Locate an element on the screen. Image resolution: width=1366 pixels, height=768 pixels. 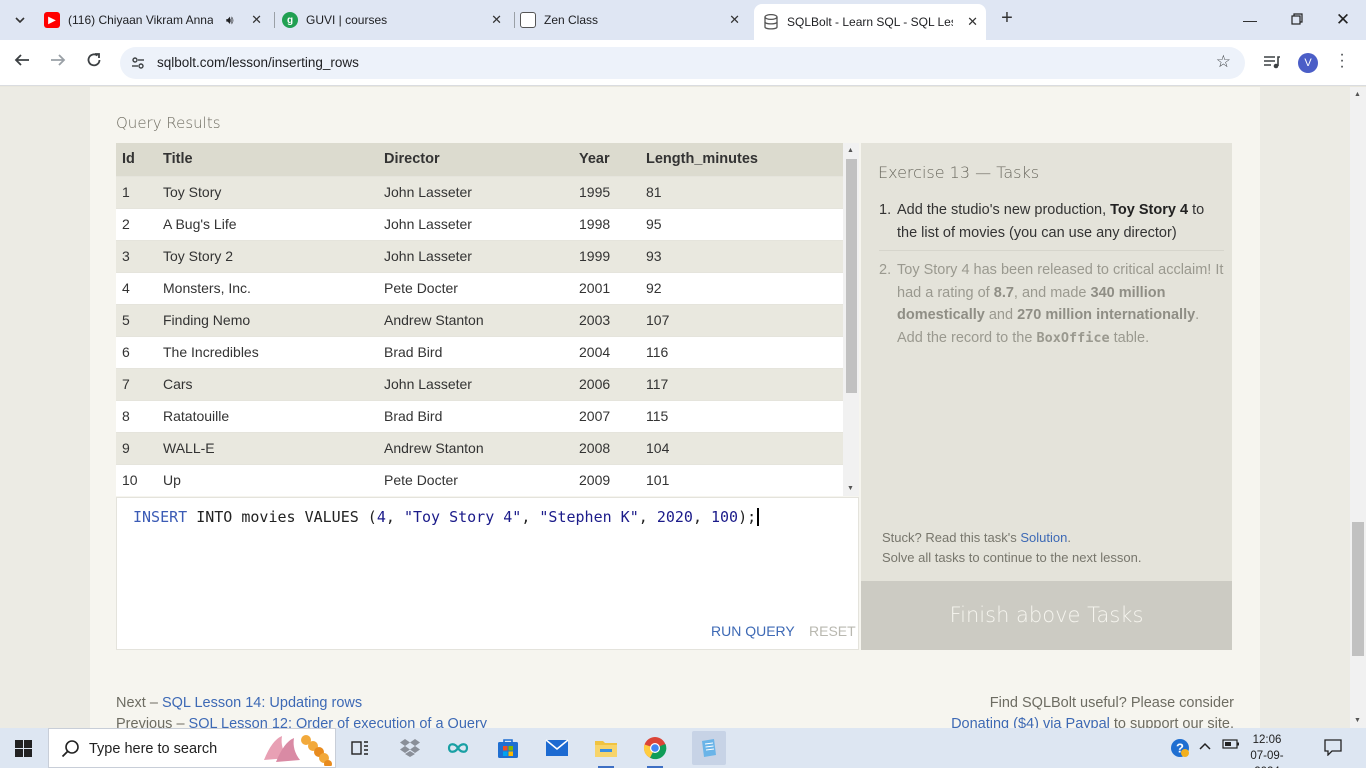
task-text-bold: 8.7 is located at coordinates (1003, 292).